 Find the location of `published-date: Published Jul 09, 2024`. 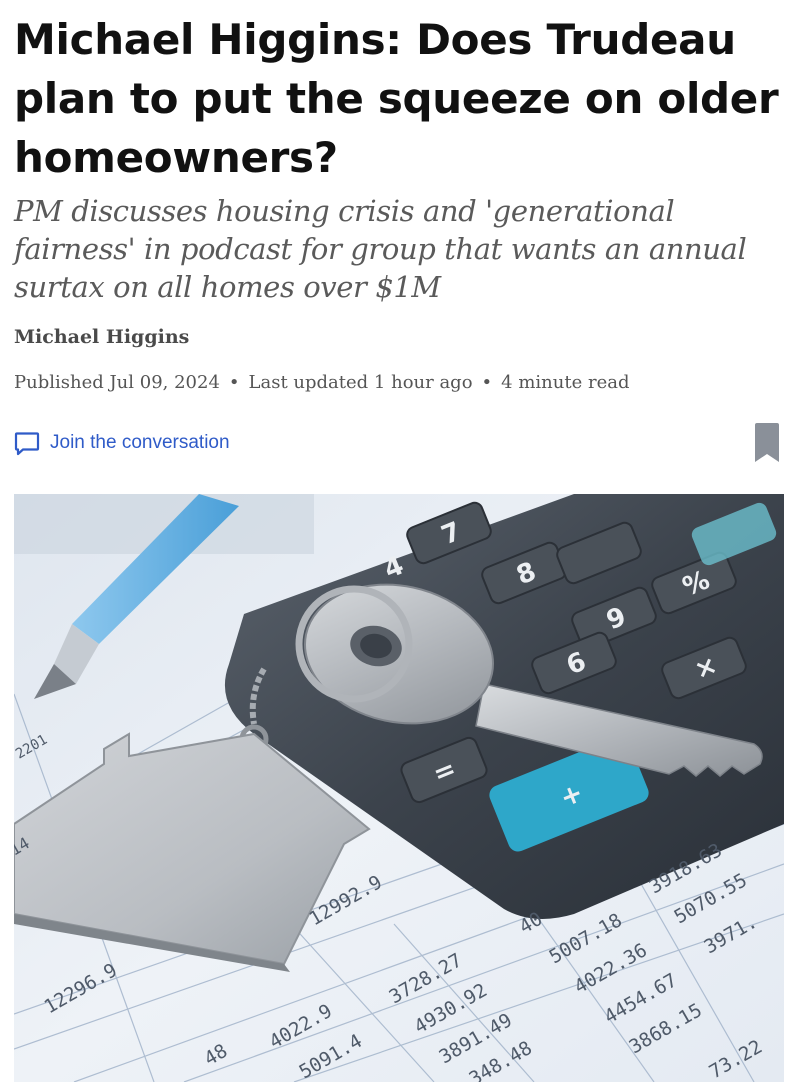

published-date: Published Jul 09, 2024 is located at coordinates (117, 382).